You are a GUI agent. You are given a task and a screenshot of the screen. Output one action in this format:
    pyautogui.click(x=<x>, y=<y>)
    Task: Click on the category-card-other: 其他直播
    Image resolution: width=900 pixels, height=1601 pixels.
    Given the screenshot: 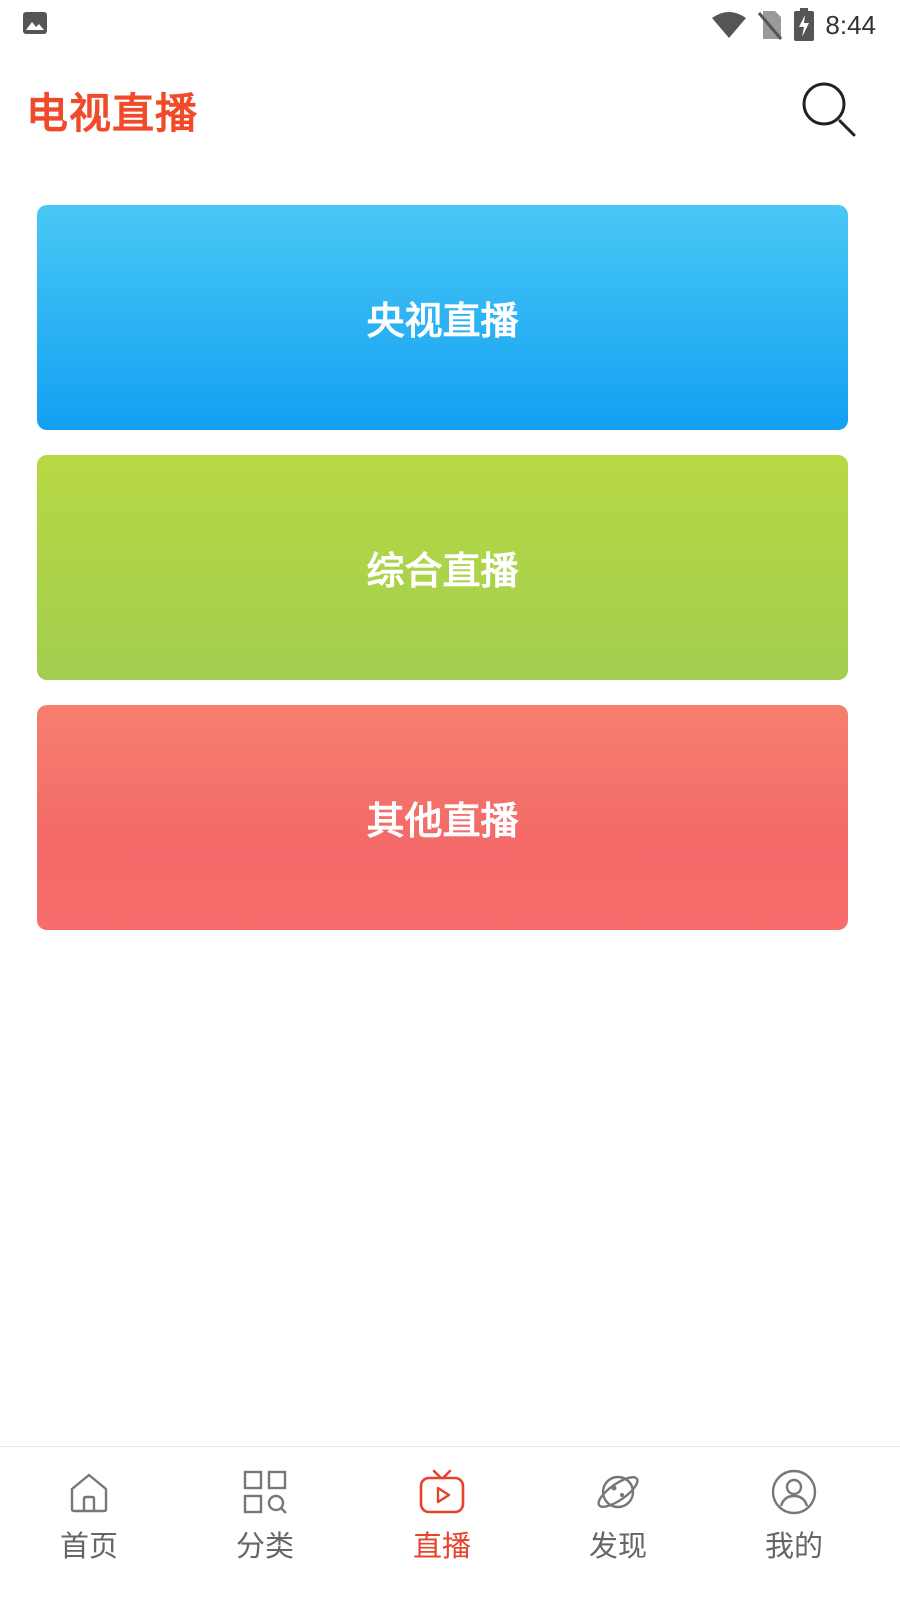 What is the action you would take?
    pyautogui.click(x=442, y=817)
    